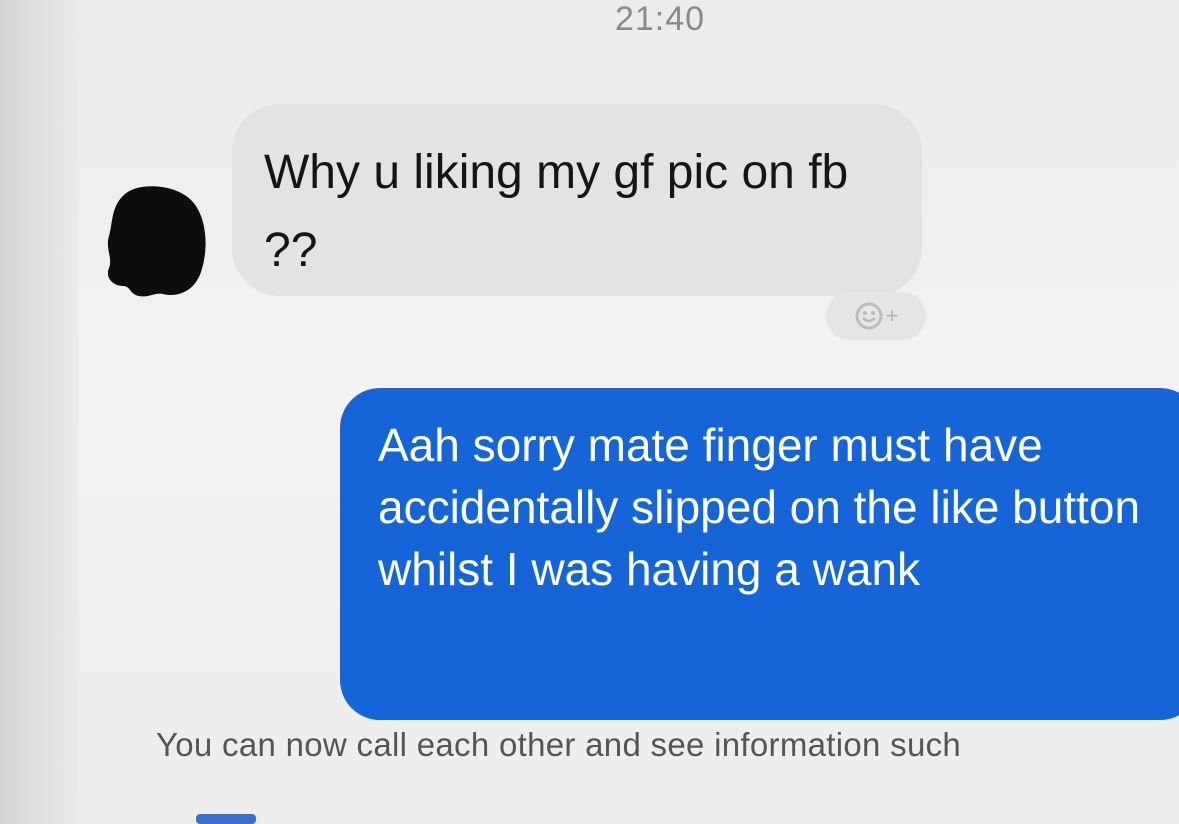 The image size is (1179, 824). What do you see at coordinates (892, 315) in the screenshot?
I see `plus-icon: +` at bounding box center [892, 315].